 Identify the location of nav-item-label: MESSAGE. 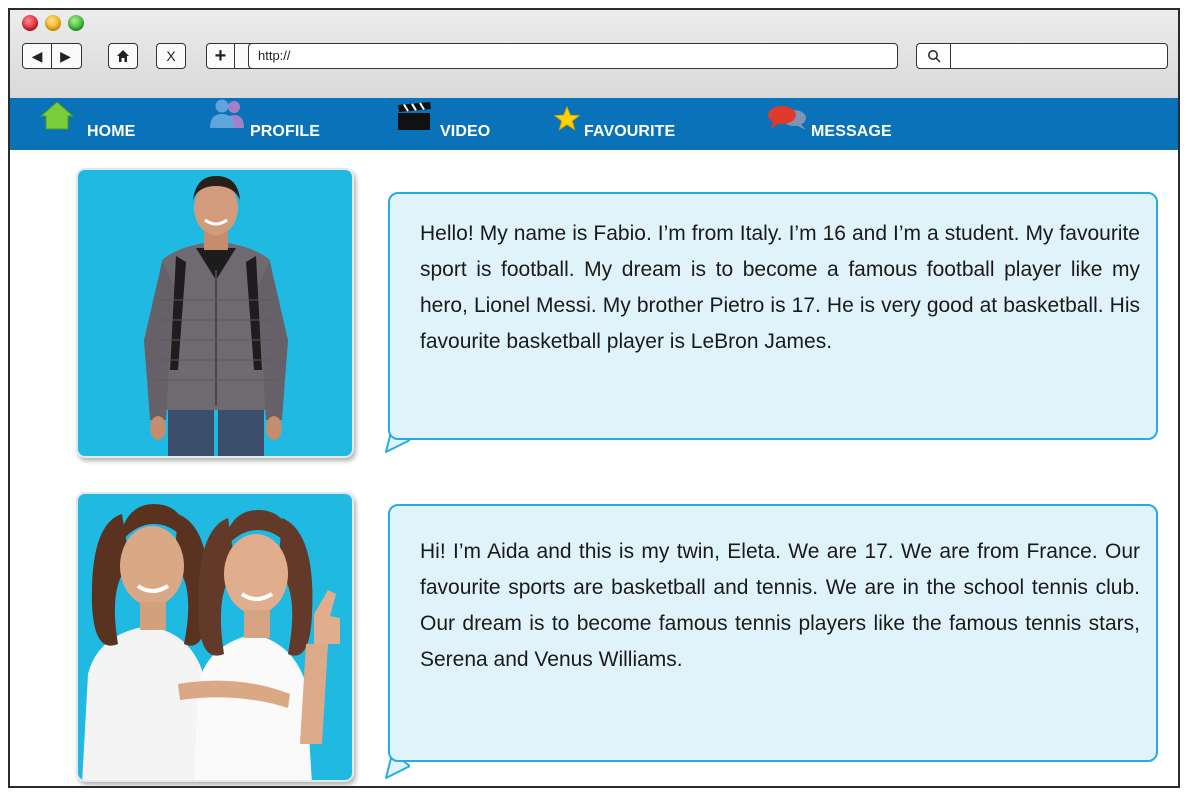
(851, 131).